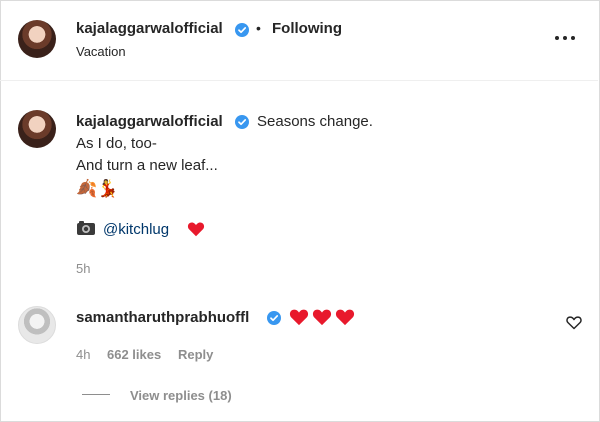 The width and height of the screenshot is (600, 422). I want to click on mention-link: @kitchlug, so click(136, 229).